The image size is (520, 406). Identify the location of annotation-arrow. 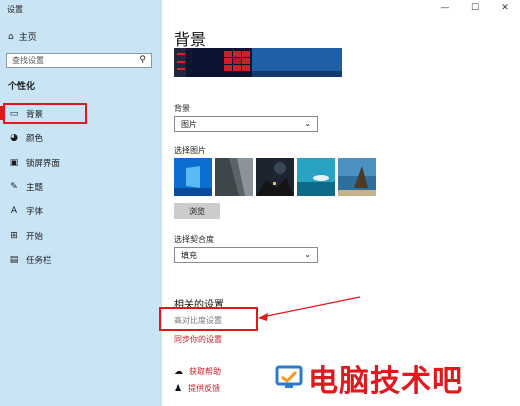
(309, 308).